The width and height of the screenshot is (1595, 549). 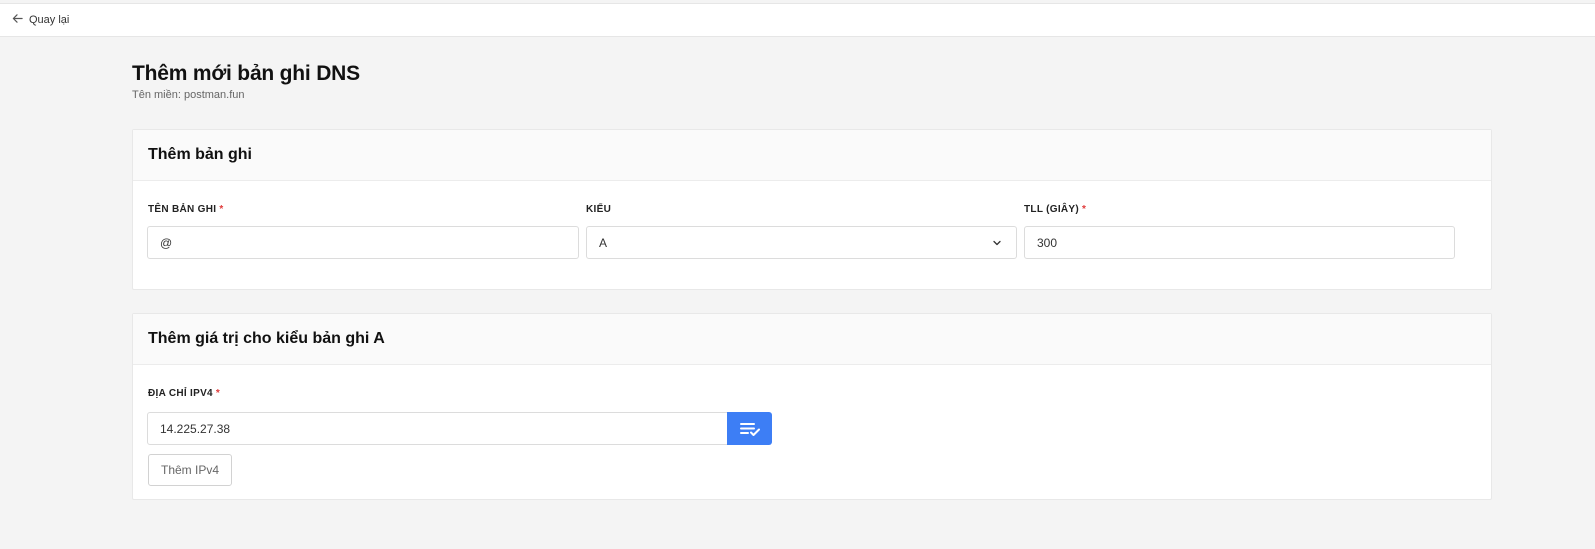 What do you see at coordinates (812, 339) in the screenshot?
I see `value-card-title: Thêm giá trị cho kiểu bản ghi A` at bounding box center [812, 339].